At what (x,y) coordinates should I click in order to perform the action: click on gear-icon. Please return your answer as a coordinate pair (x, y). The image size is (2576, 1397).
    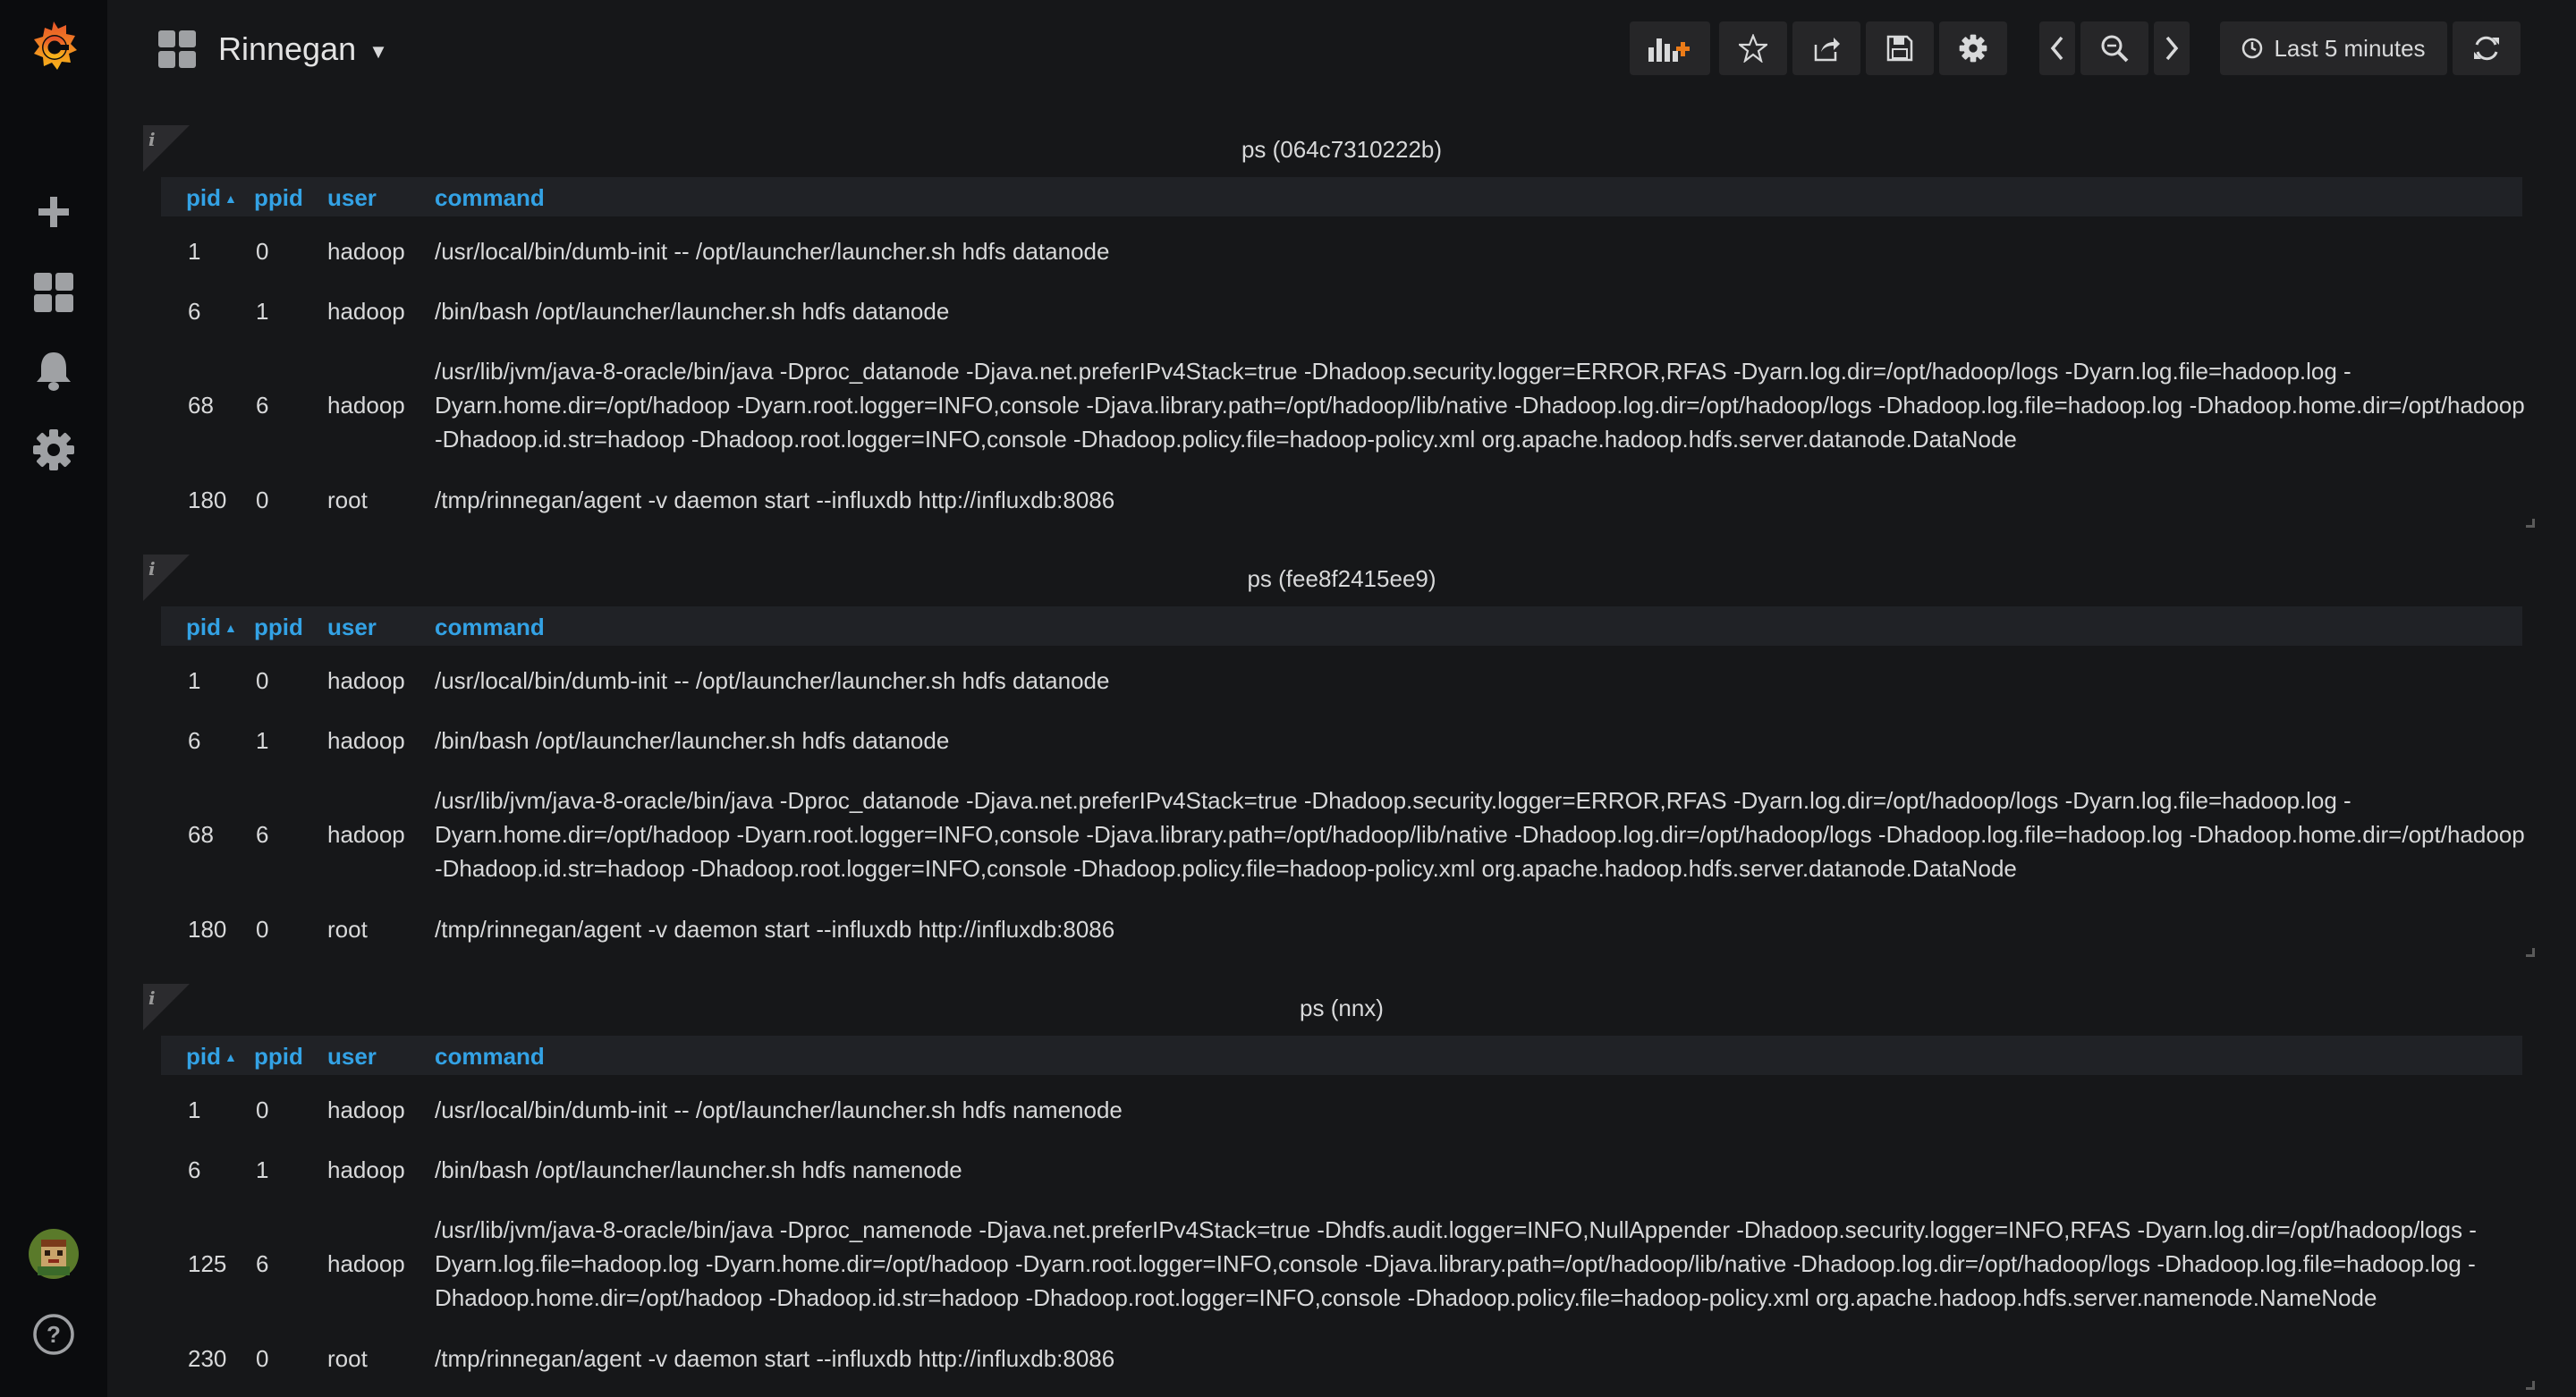
    Looking at the image, I should click on (1973, 48).